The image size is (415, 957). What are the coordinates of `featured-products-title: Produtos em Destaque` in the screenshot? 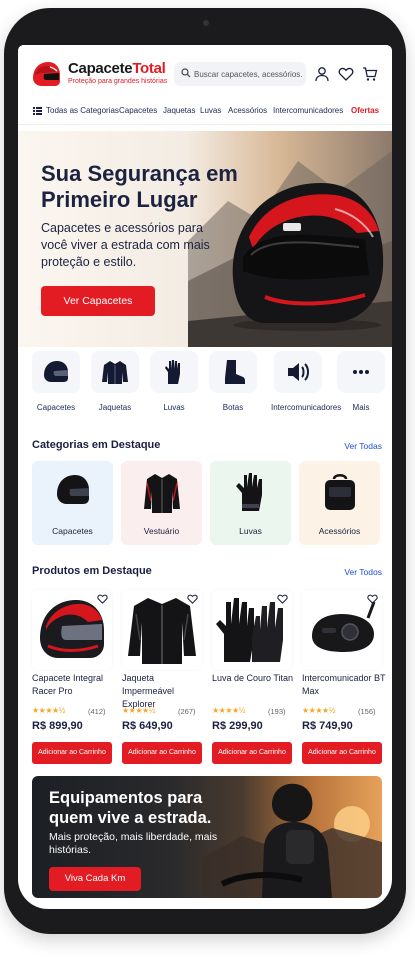 It's located at (92, 571).